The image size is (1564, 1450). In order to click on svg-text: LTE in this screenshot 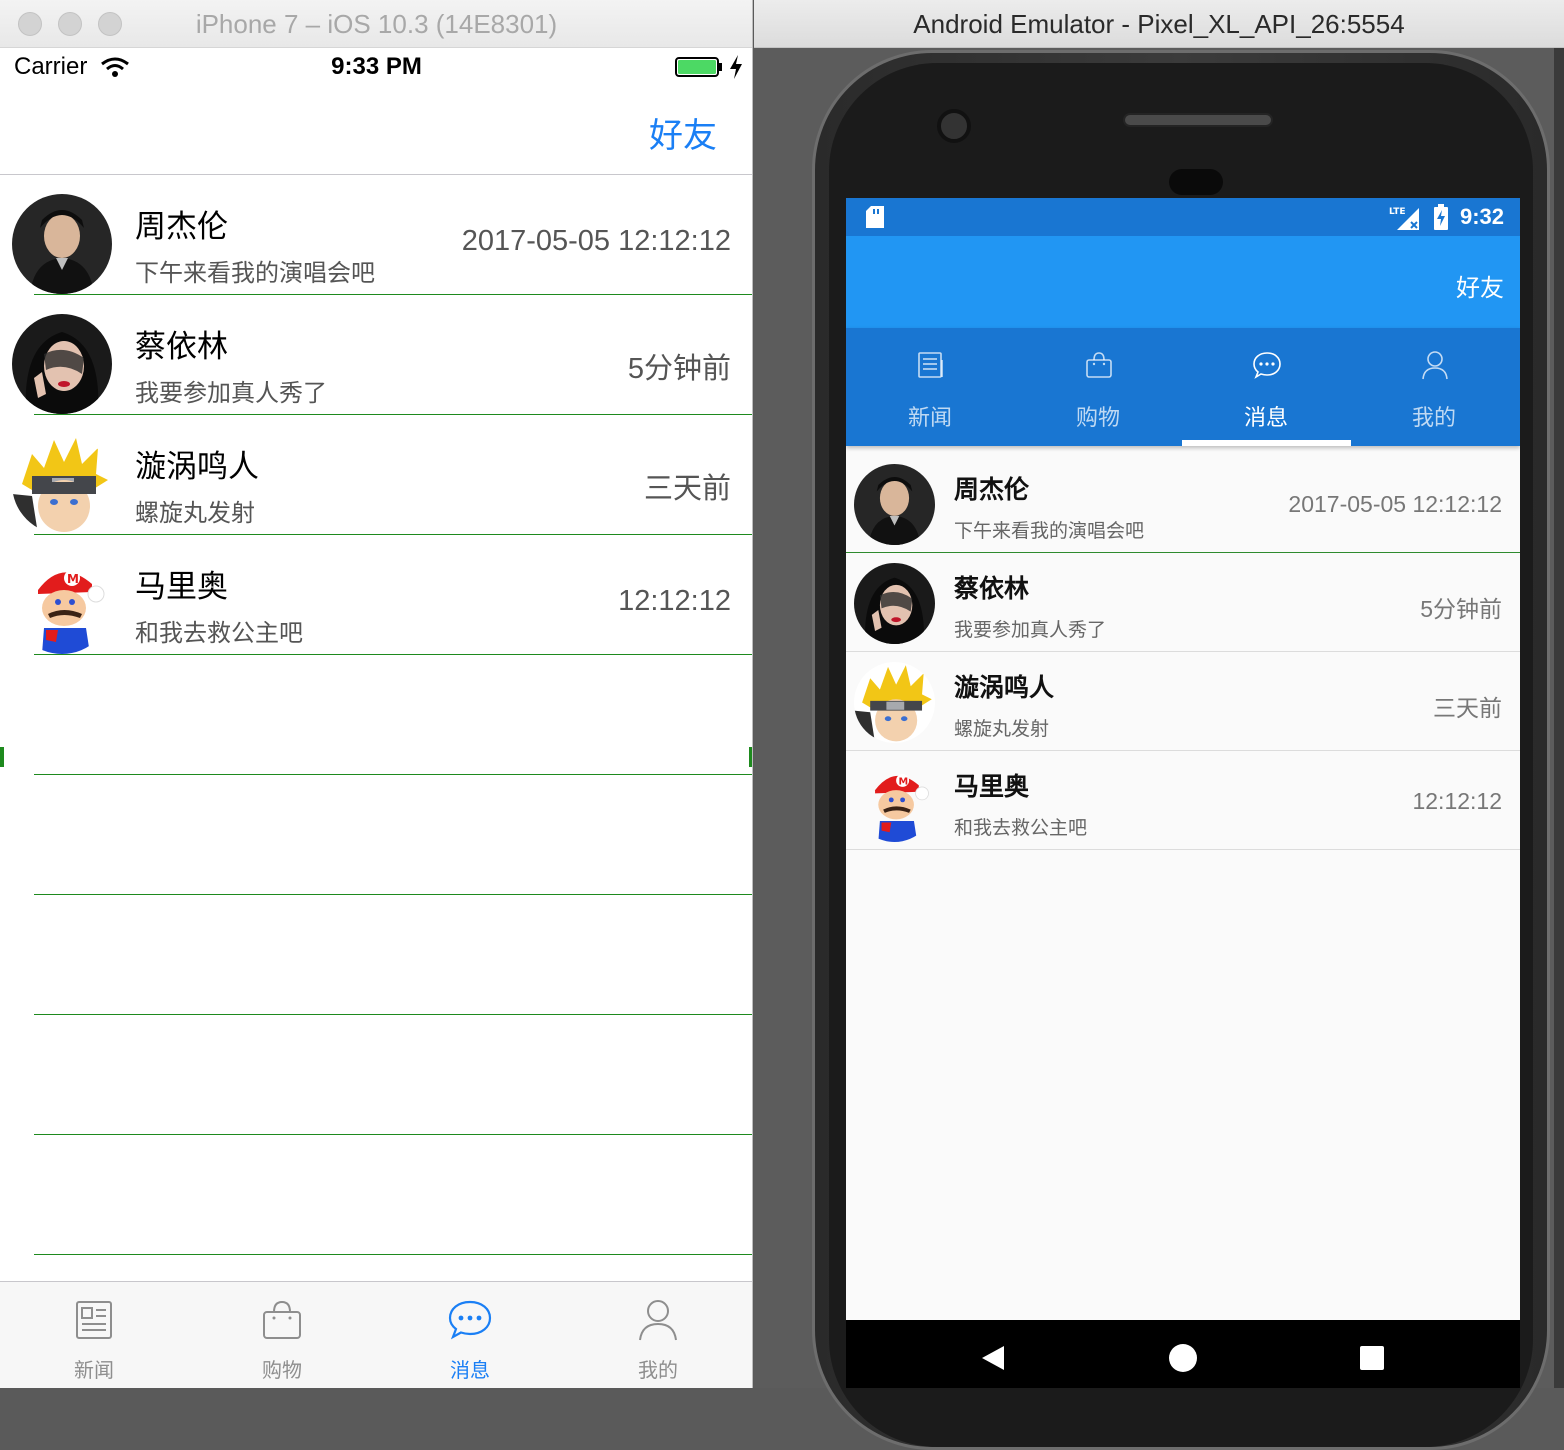, I will do `click(1397, 212)`.